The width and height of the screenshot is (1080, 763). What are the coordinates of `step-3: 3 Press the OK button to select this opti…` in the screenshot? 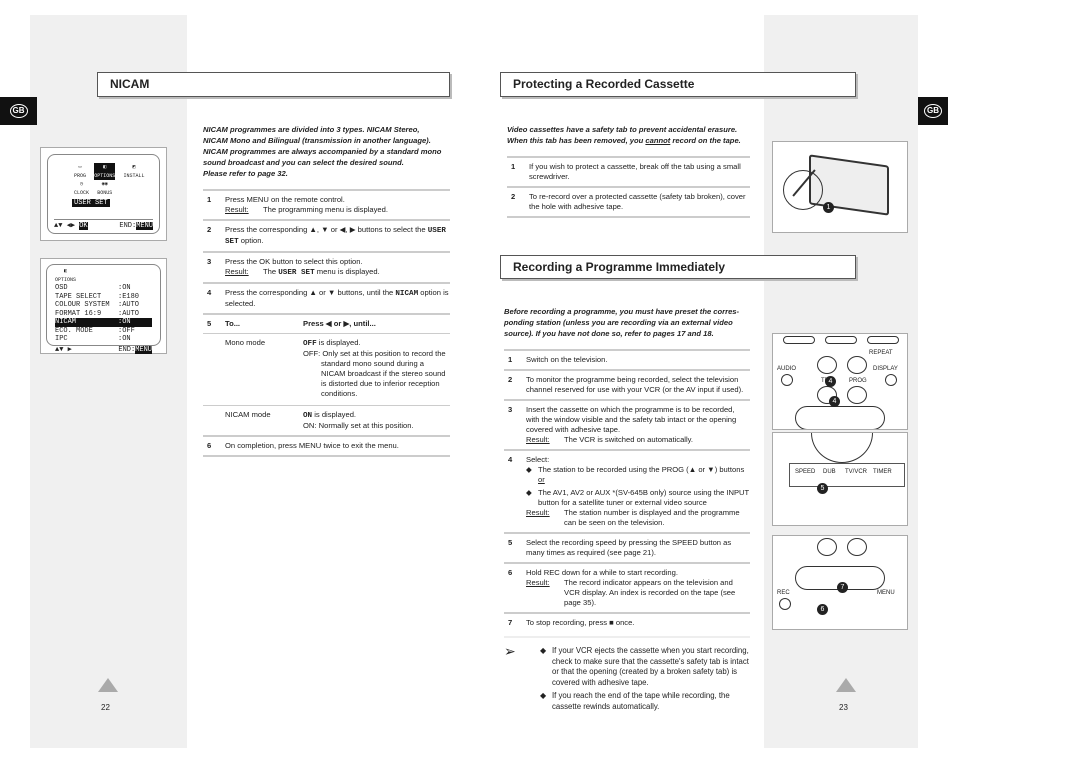 It's located at (326, 266).